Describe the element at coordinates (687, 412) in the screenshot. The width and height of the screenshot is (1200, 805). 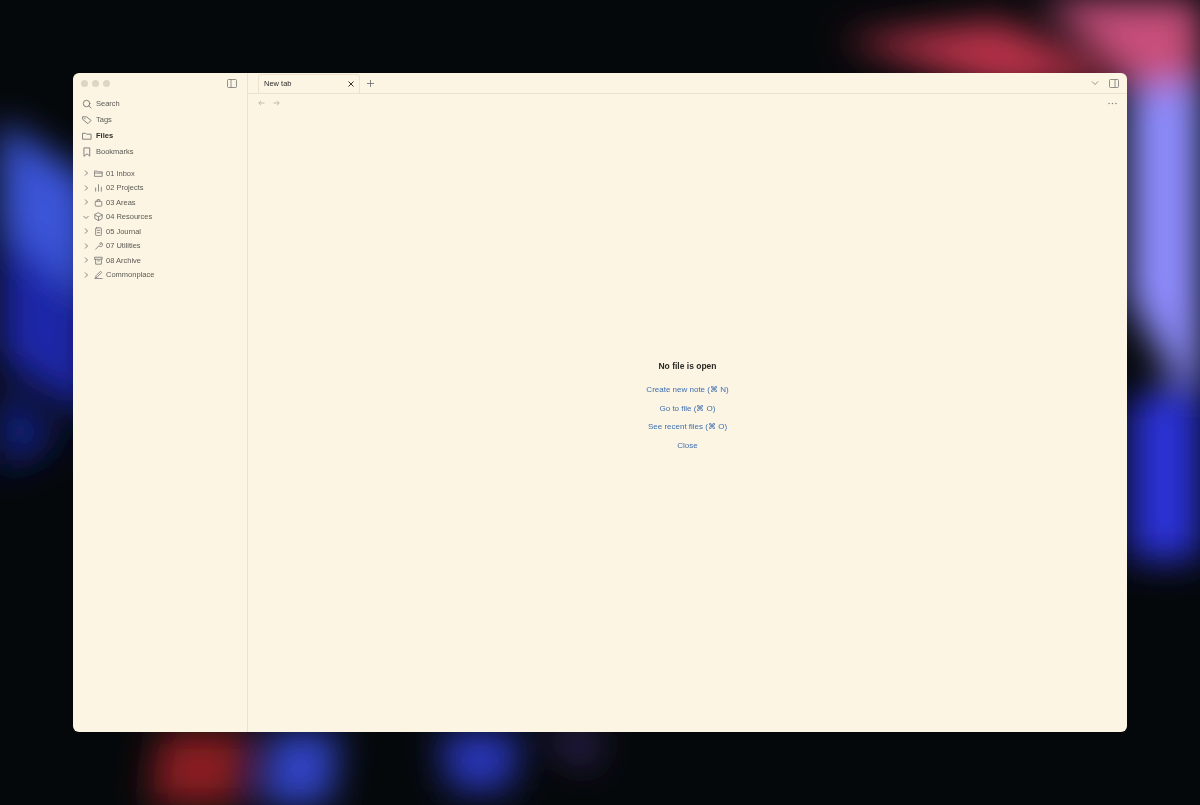
I see `action-link: Go to file (⌘ O)` at that location.